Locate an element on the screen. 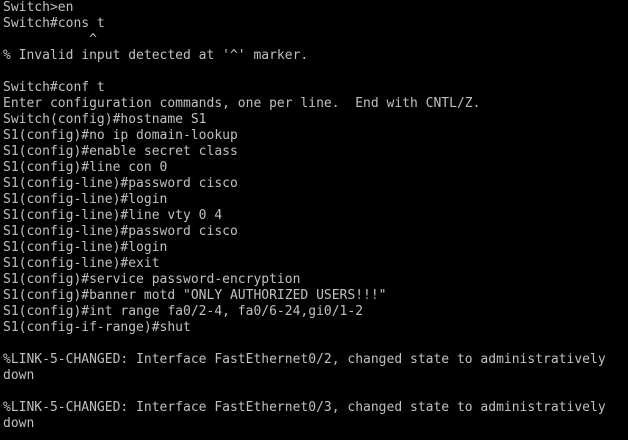 The height and width of the screenshot is (440, 628). terminal-line: Switch#cons t is located at coordinates (54, 23).